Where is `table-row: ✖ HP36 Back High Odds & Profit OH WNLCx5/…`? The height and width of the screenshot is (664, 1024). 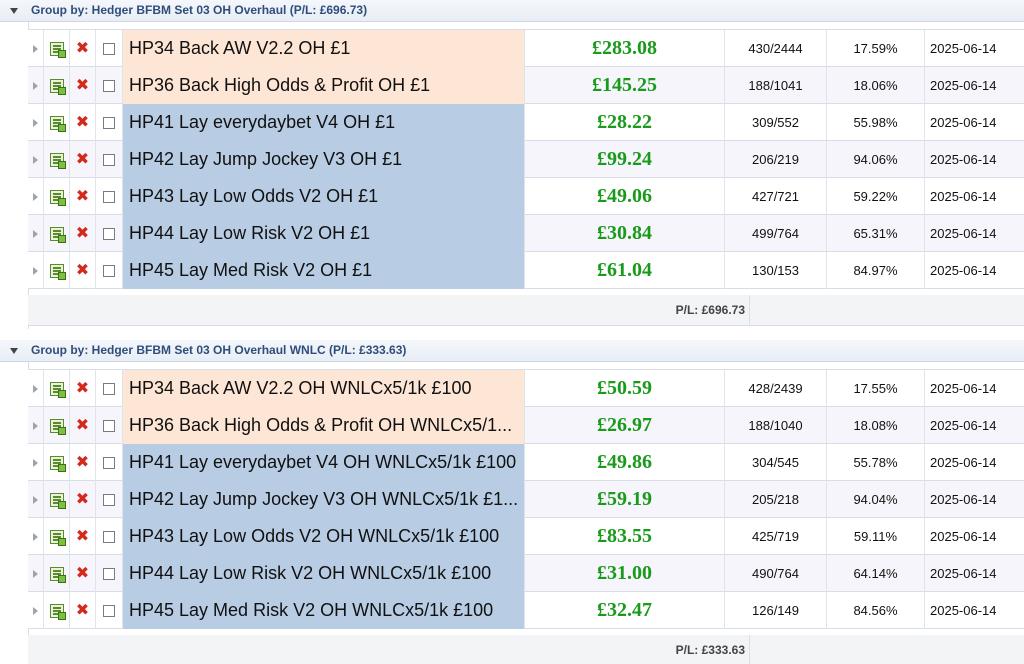 table-row: ✖ HP36 Back High Odds & Profit OH WNLCx5/… is located at coordinates (526, 425).